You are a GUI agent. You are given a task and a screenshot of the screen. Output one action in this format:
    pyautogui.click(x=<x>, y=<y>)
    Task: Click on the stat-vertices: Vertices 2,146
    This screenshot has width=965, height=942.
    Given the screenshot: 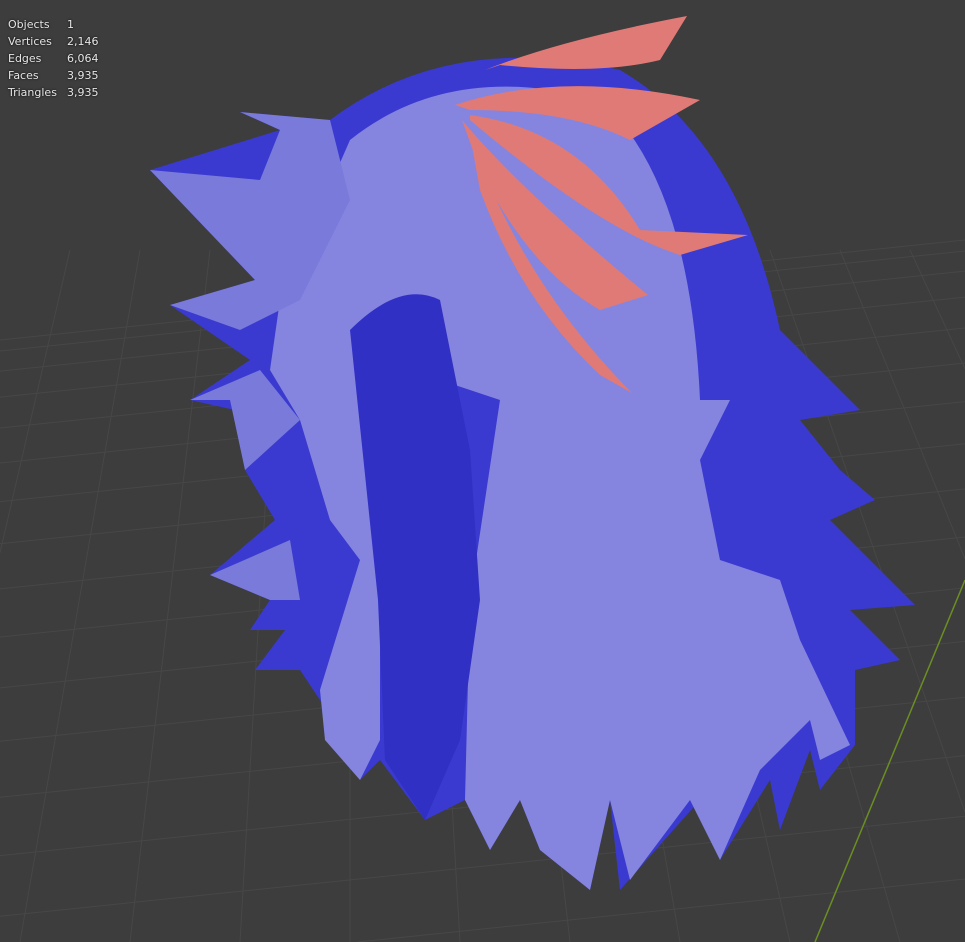 What is the action you would take?
    pyautogui.click(x=53, y=41)
    